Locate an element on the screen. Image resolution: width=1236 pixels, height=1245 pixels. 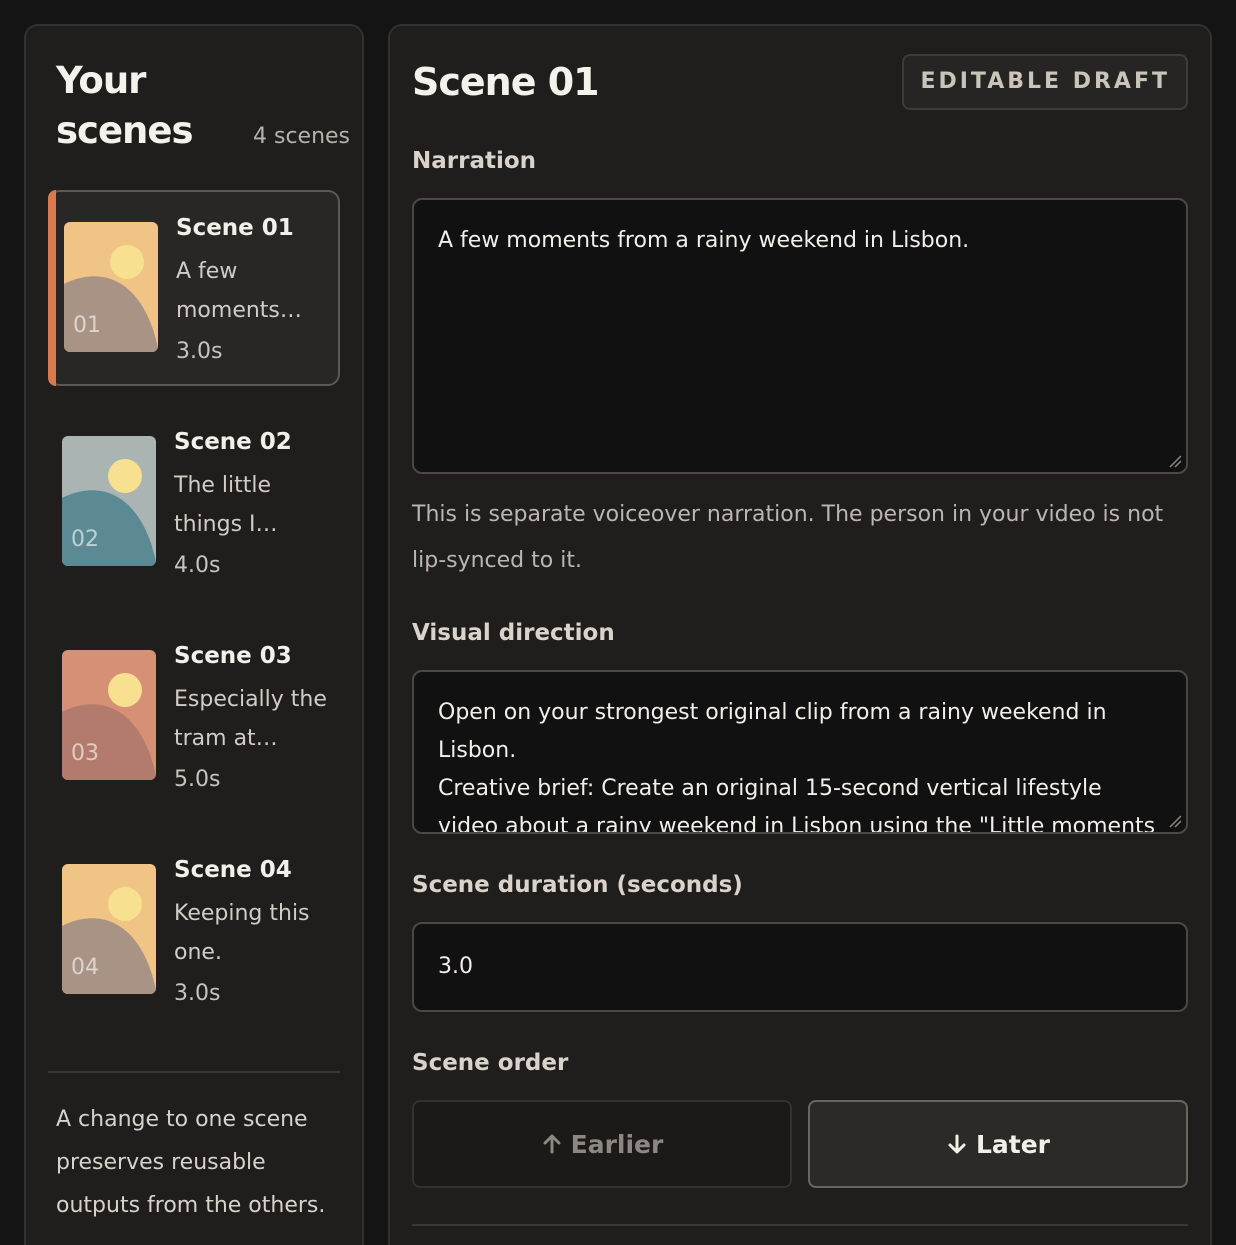
scene-thumbnail: 03 is located at coordinates (109, 715).